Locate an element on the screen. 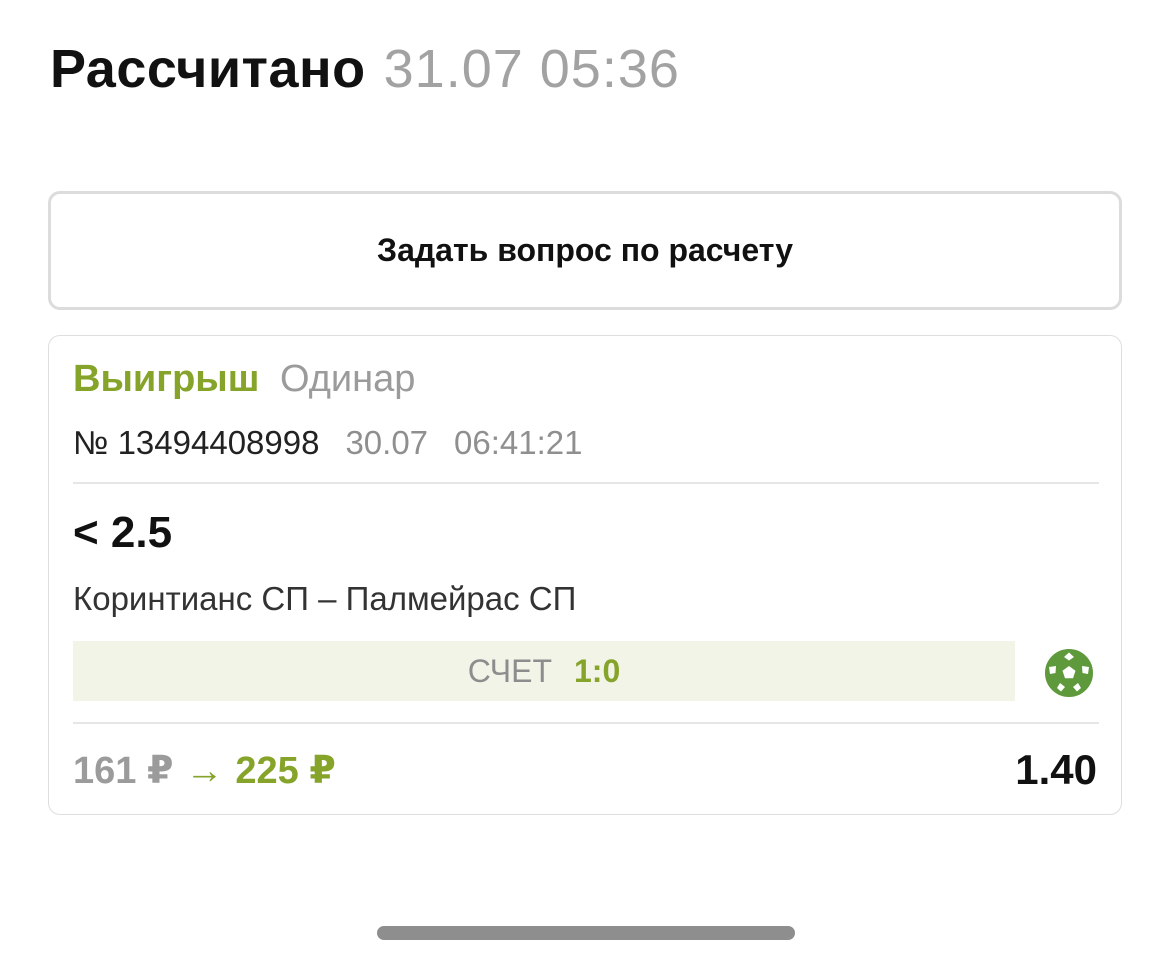  amounts: 161 ₽ → 225 ₽ is located at coordinates (204, 770).